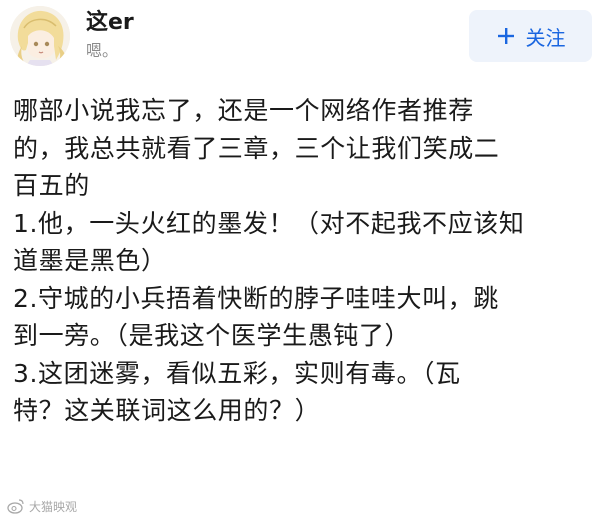  What do you see at coordinates (53, 506) in the screenshot?
I see `watermark-text: 大猫映观` at bounding box center [53, 506].